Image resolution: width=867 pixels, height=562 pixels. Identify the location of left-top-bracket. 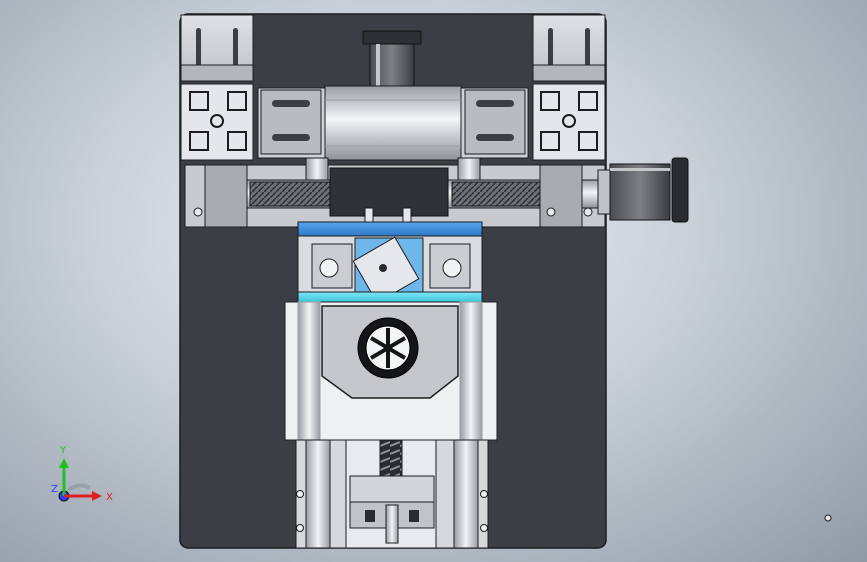
(217, 48).